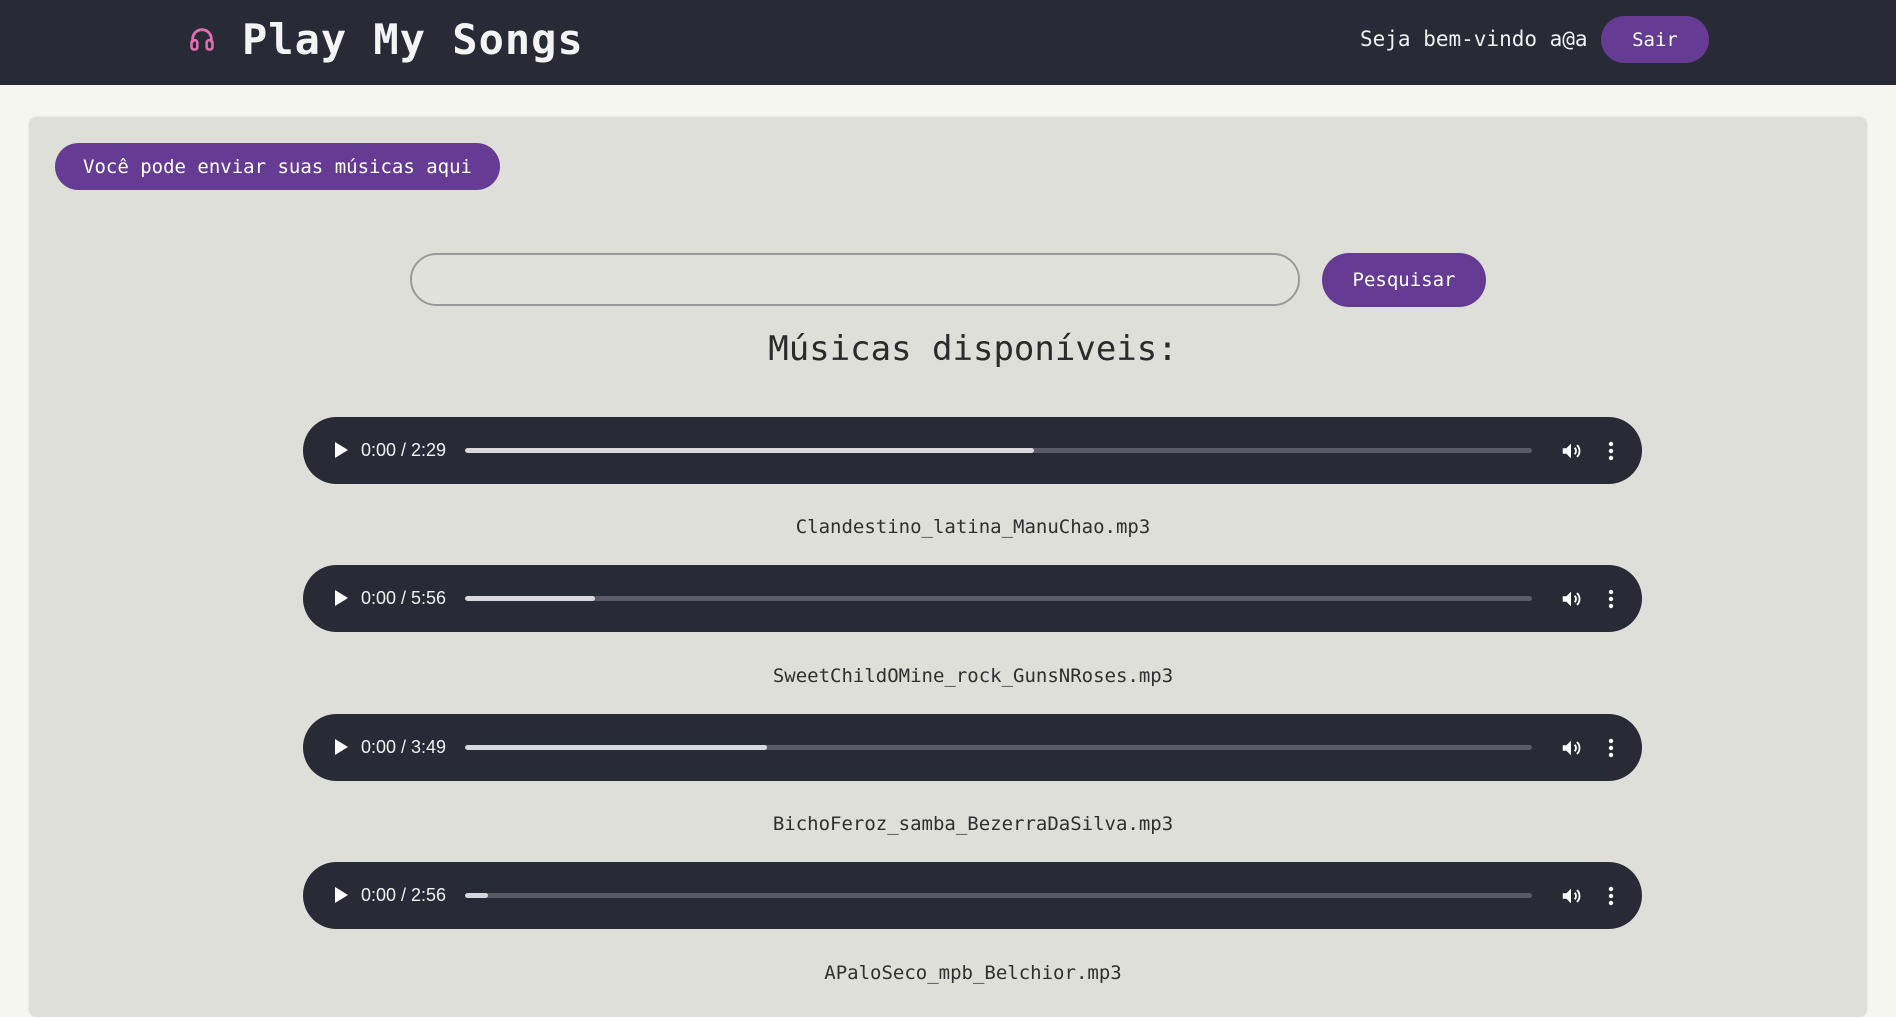  What do you see at coordinates (413, 39) in the screenshot?
I see `app-title: Play My Songs` at bounding box center [413, 39].